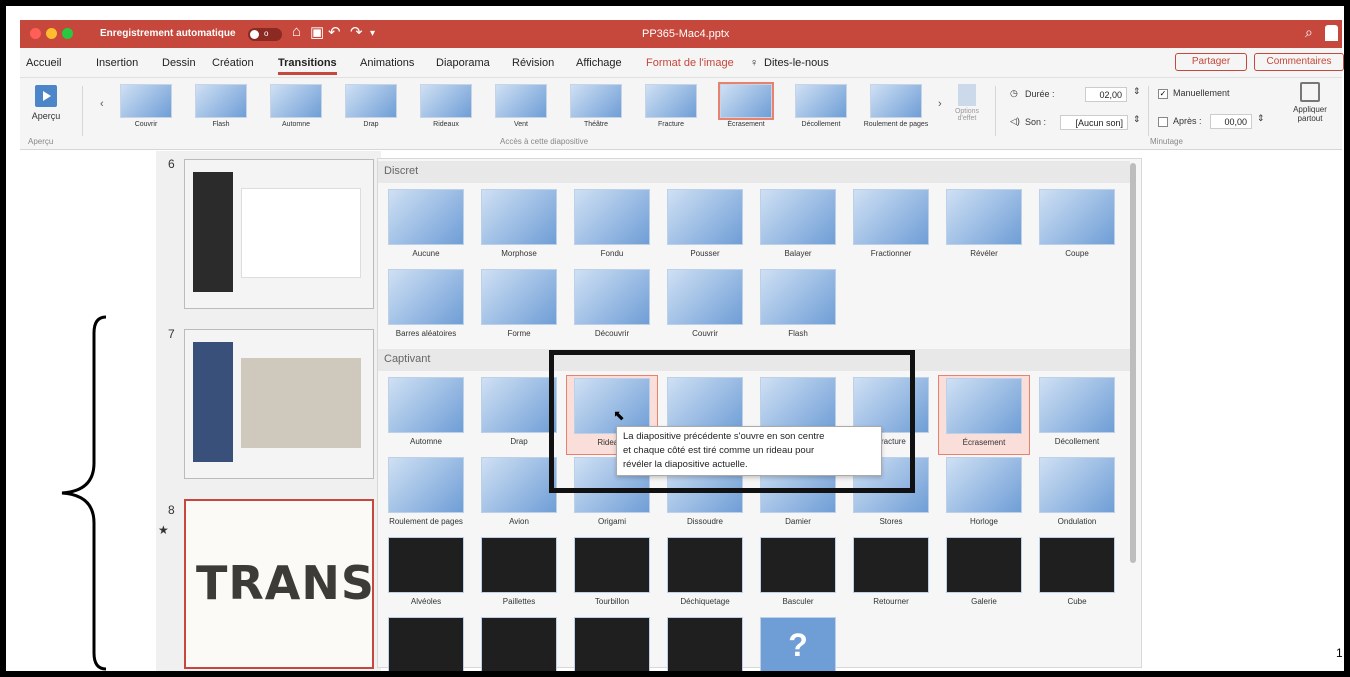  What do you see at coordinates (426, 333) in the screenshot?
I see `transition-label: Barres aléatoires` at bounding box center [426, 333].